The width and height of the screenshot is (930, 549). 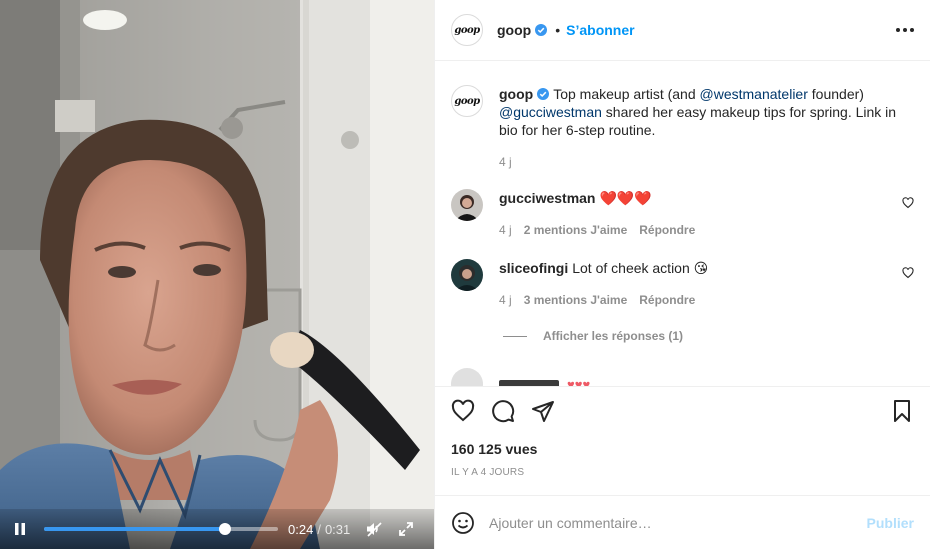 What do you see at coordinates (505, 162) in the screenshot?
I see `caption-timestamp: 4 j` at bounding box center [505, 162].